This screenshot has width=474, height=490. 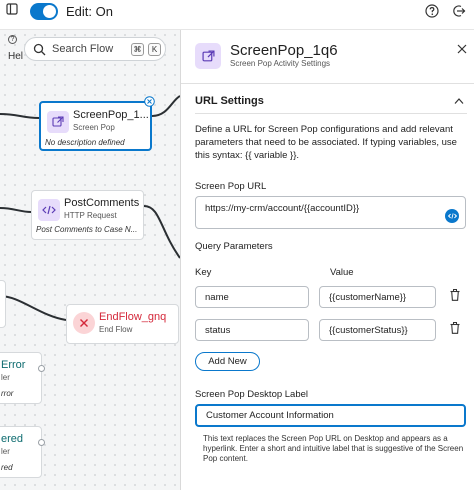 I want to click on code-icon, so click(x=452, y=216).